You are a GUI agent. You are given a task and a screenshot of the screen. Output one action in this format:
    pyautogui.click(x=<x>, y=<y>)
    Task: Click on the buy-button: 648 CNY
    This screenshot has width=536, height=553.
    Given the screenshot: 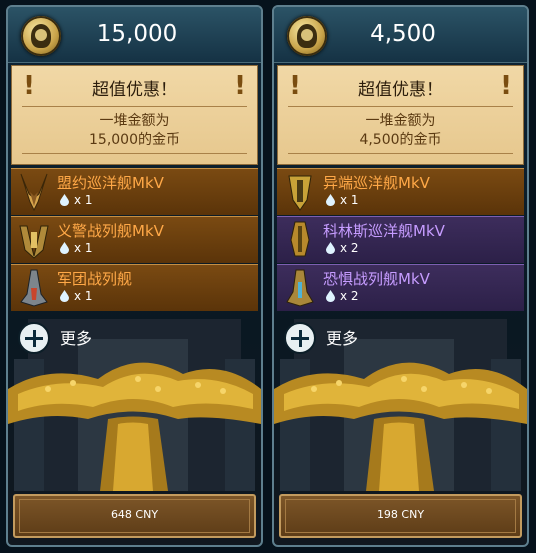 What is the action you would take?
    pyautogui.click(x=134, y=516)
    